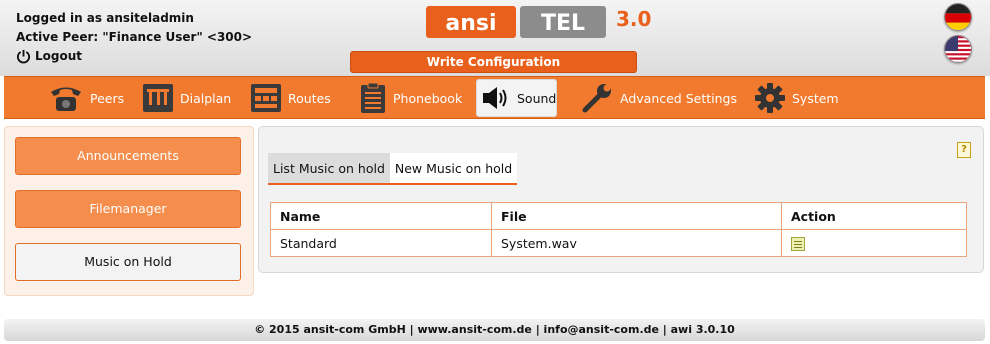 The height and width of the screenshot is (344, 990). What do you see at coordinates (470, 23) in the screenshot?
I see `logo-text-left: ansi` at bounding box center [470, 23].